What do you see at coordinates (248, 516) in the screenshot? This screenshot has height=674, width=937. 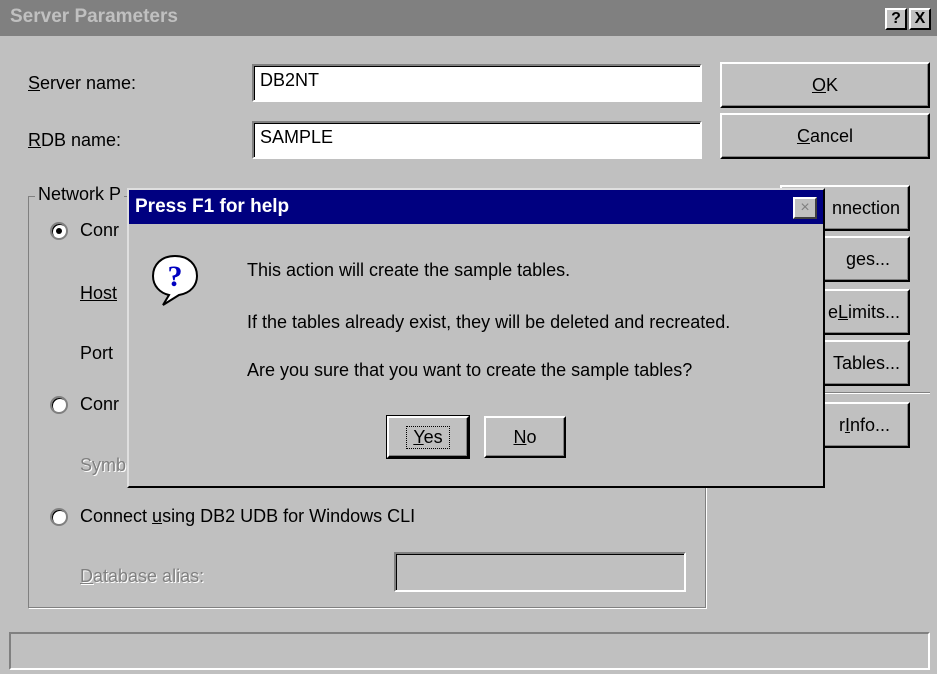 I see `connect-cli-label: Connect using DB2 UDB for Windows CLI` at bounding box center [248, 516].